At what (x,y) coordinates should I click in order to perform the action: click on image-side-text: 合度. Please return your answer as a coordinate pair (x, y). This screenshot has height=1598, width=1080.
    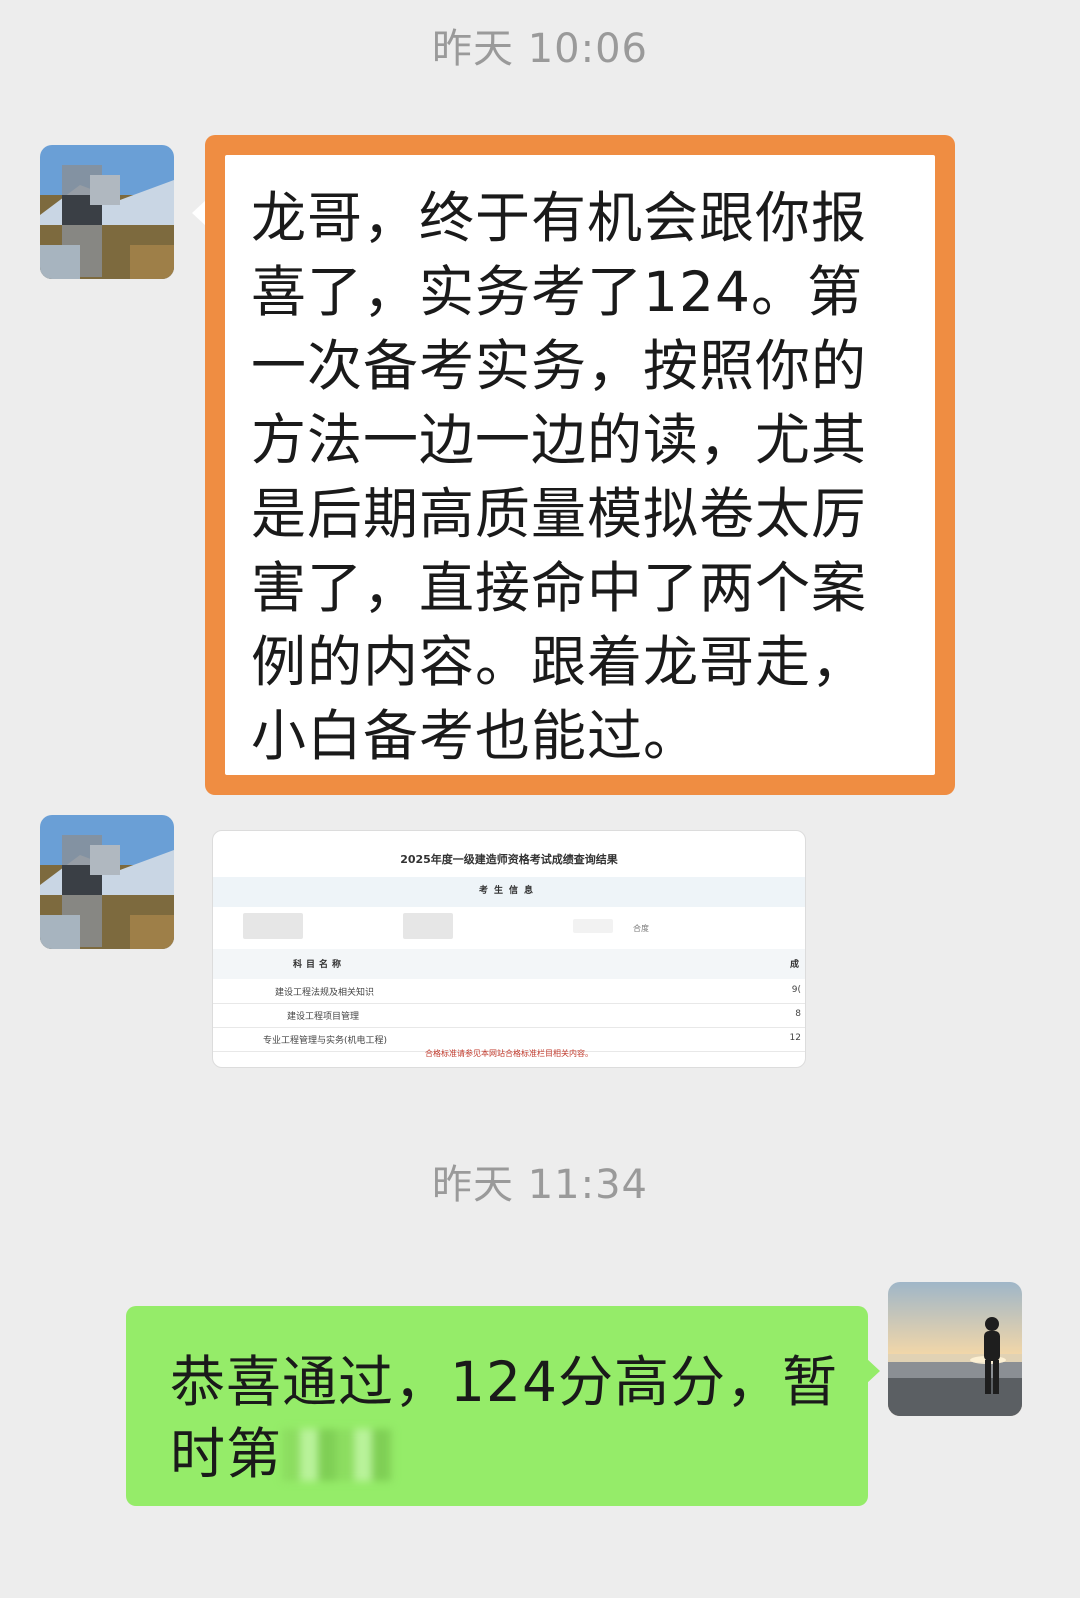
    Looking at the image, I should click on (641, 928).